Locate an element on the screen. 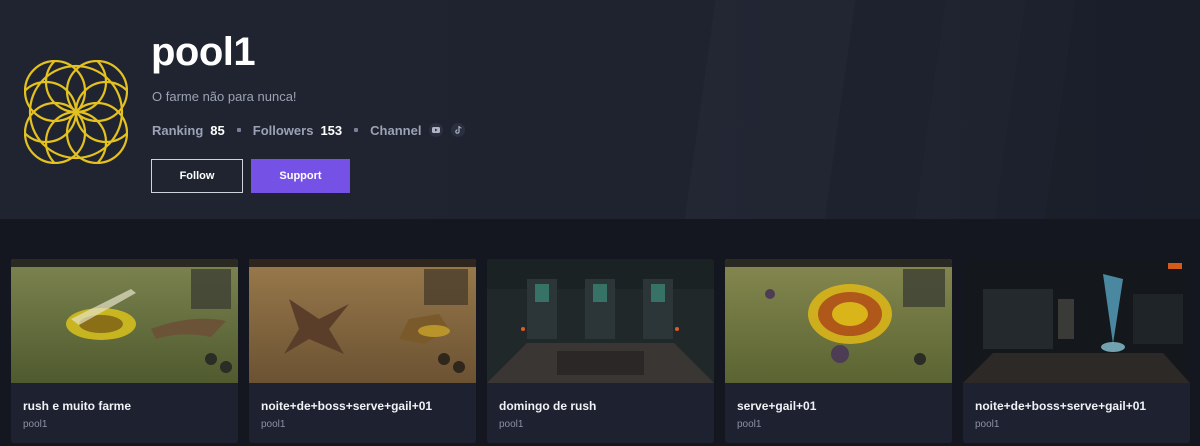  video-card: domingo de rush pool1 is located at coordinates (600, 351).